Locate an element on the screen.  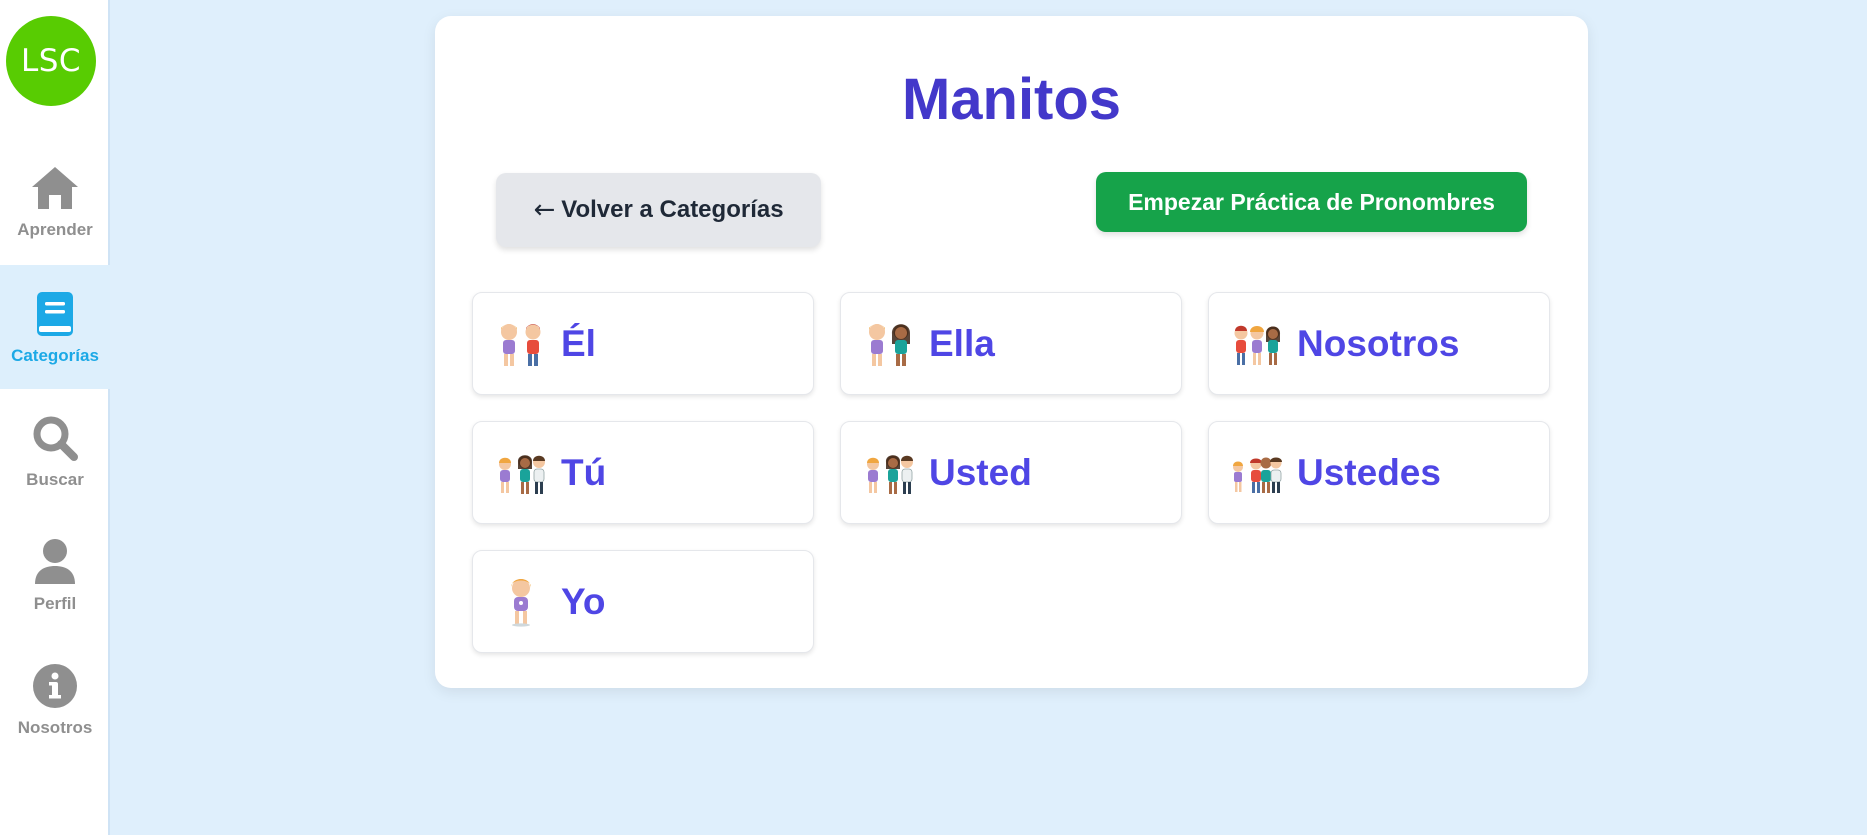
pronoun-label: Nosotros is located at coordinates (1378, 343).